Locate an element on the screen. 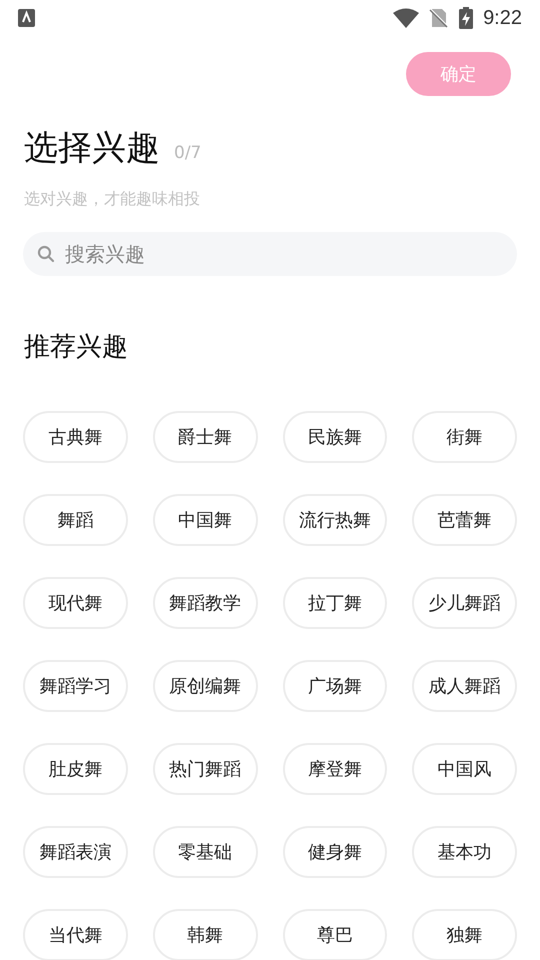  interest-tag: 成人舞蹈 is located at coordinates (464, 686).